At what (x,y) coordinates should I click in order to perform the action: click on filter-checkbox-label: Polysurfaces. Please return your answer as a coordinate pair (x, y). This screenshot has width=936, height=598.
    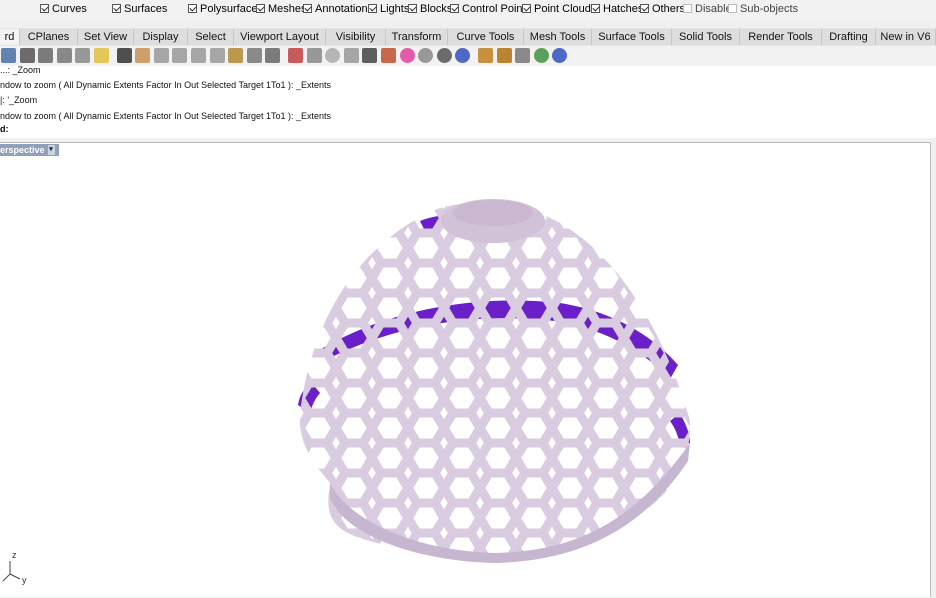
    Looking at the image, I should click on (231, 8).